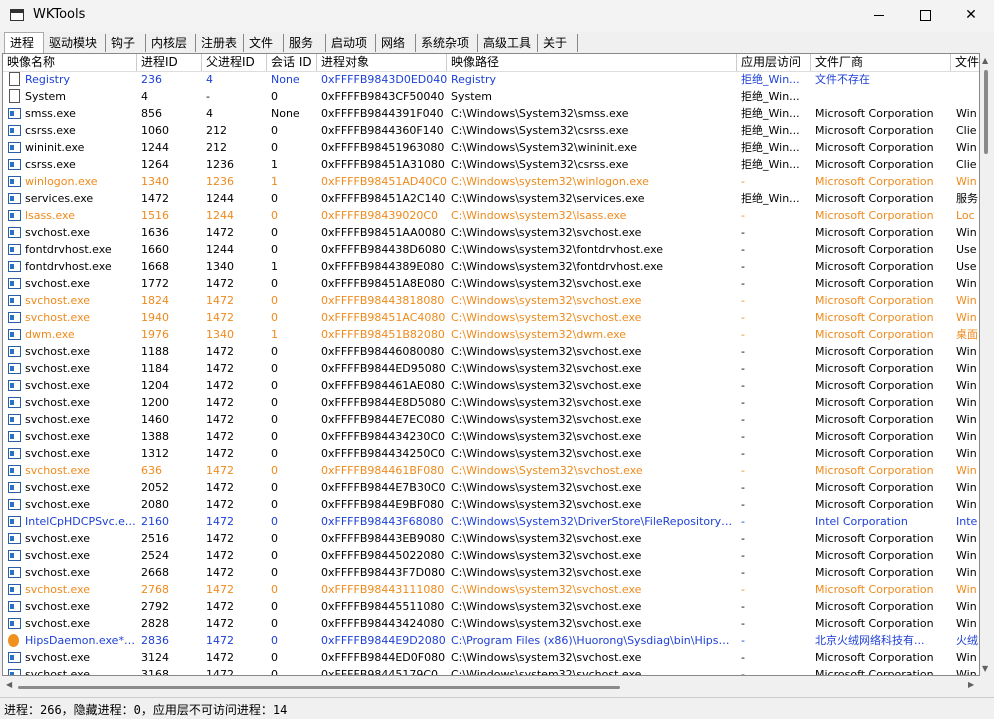 Image resolution: width=994 pixels, height=719 pixels. Describe the element at coordinates (151, 79) in the screenshot. I see `cell-pid: 236` at that location.